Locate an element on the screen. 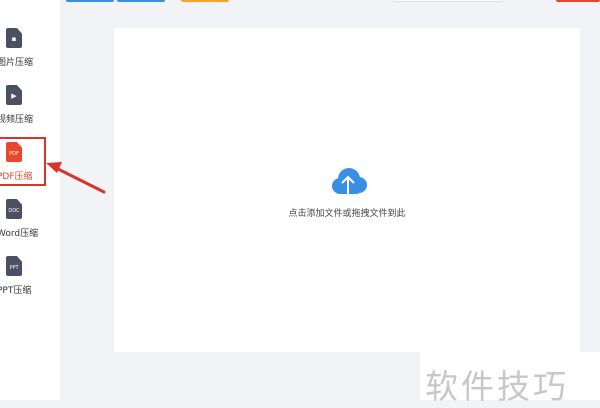 The width and height of the screenshot is (600, 408). sidebar-item-label: 图片压缩 is located at coordinates (17, 63).